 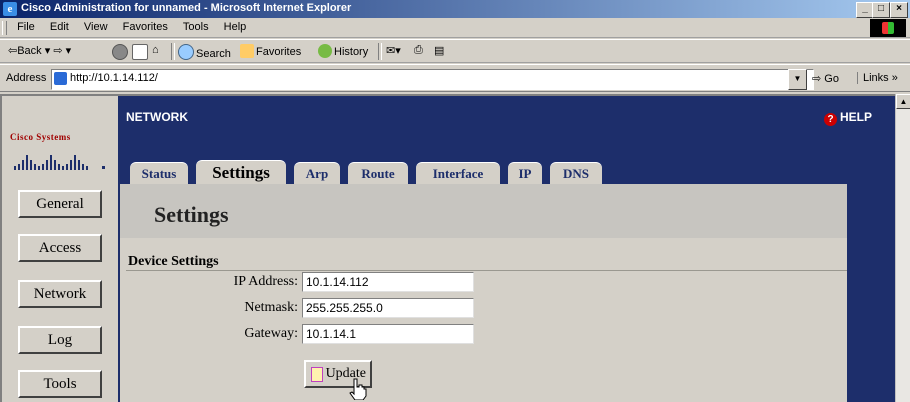 I want to click on menu-help: Help, so click(x=235, y=25).